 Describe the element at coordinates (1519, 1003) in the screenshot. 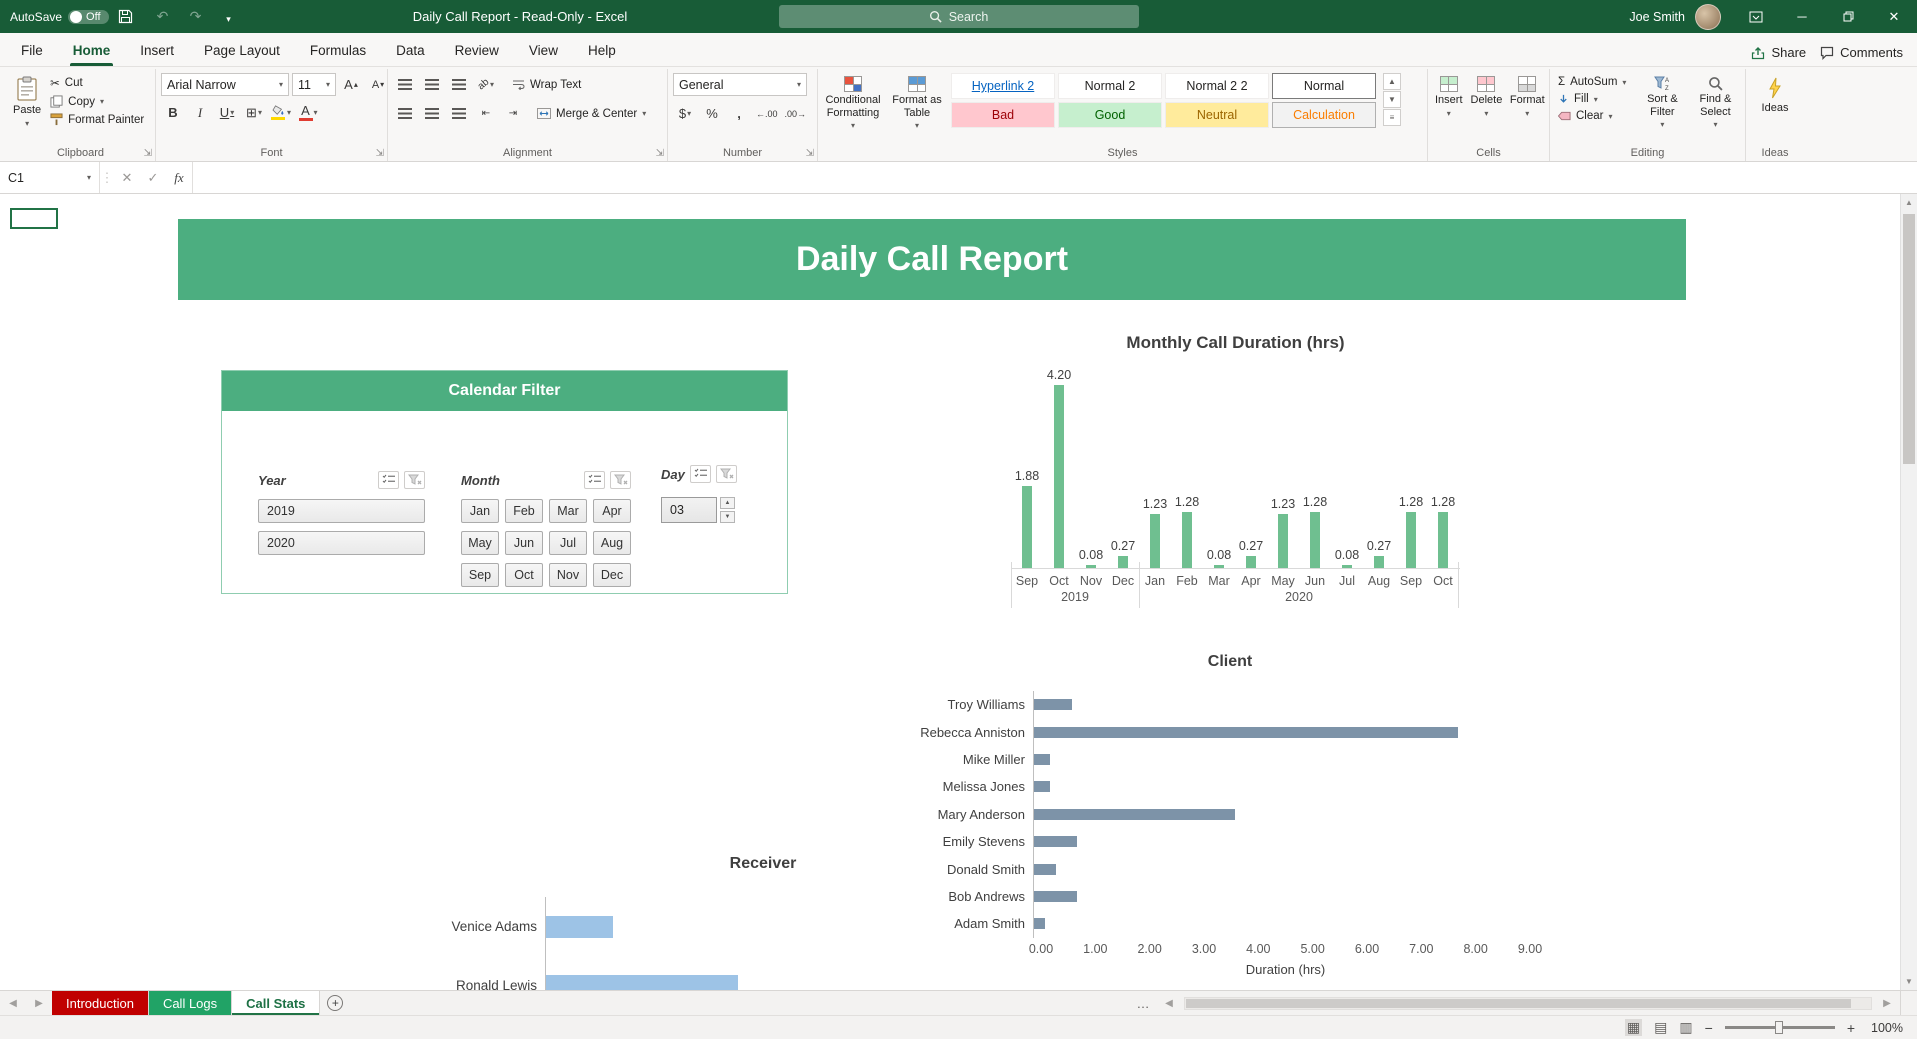

I see `horizontal-scrollbar-thumb` at that location.